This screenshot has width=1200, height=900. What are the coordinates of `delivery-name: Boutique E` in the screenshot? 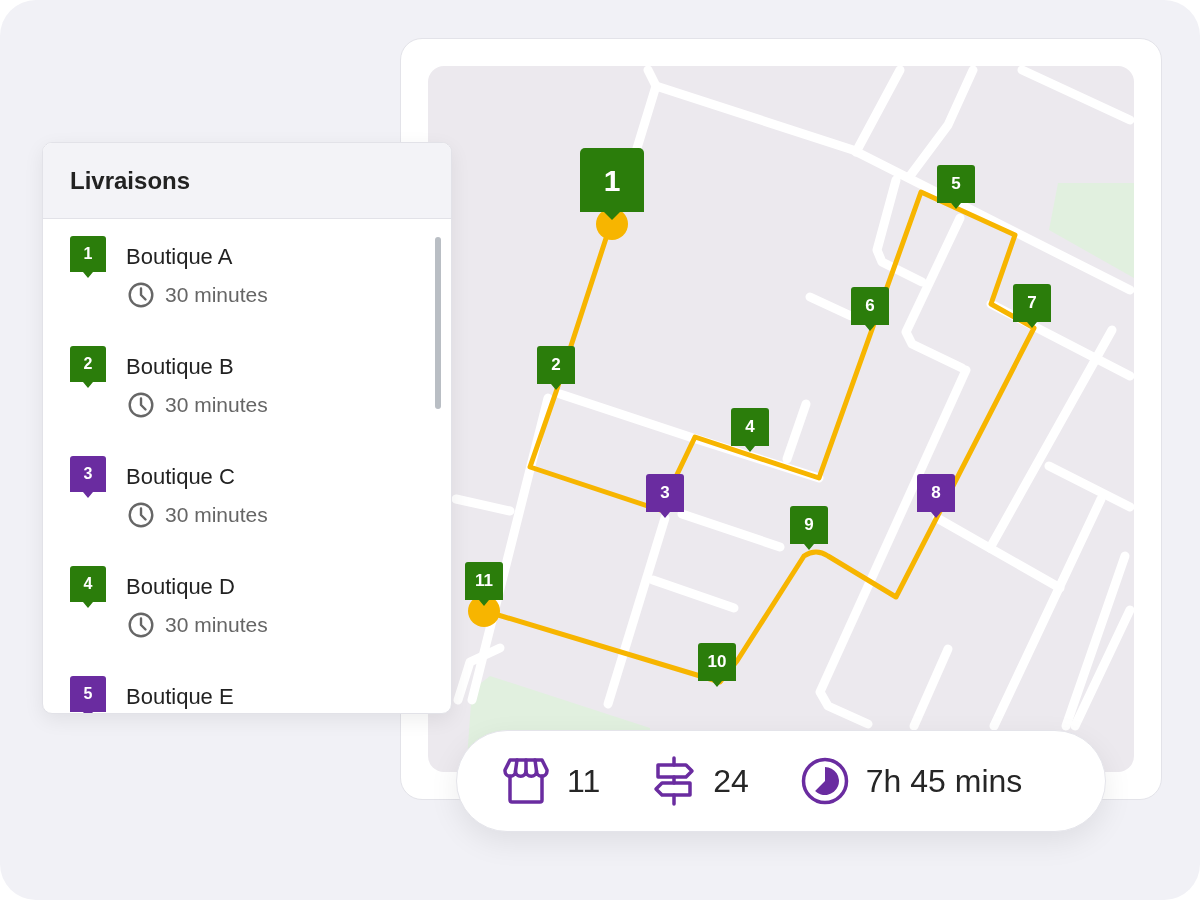 It's located at (180, 697).